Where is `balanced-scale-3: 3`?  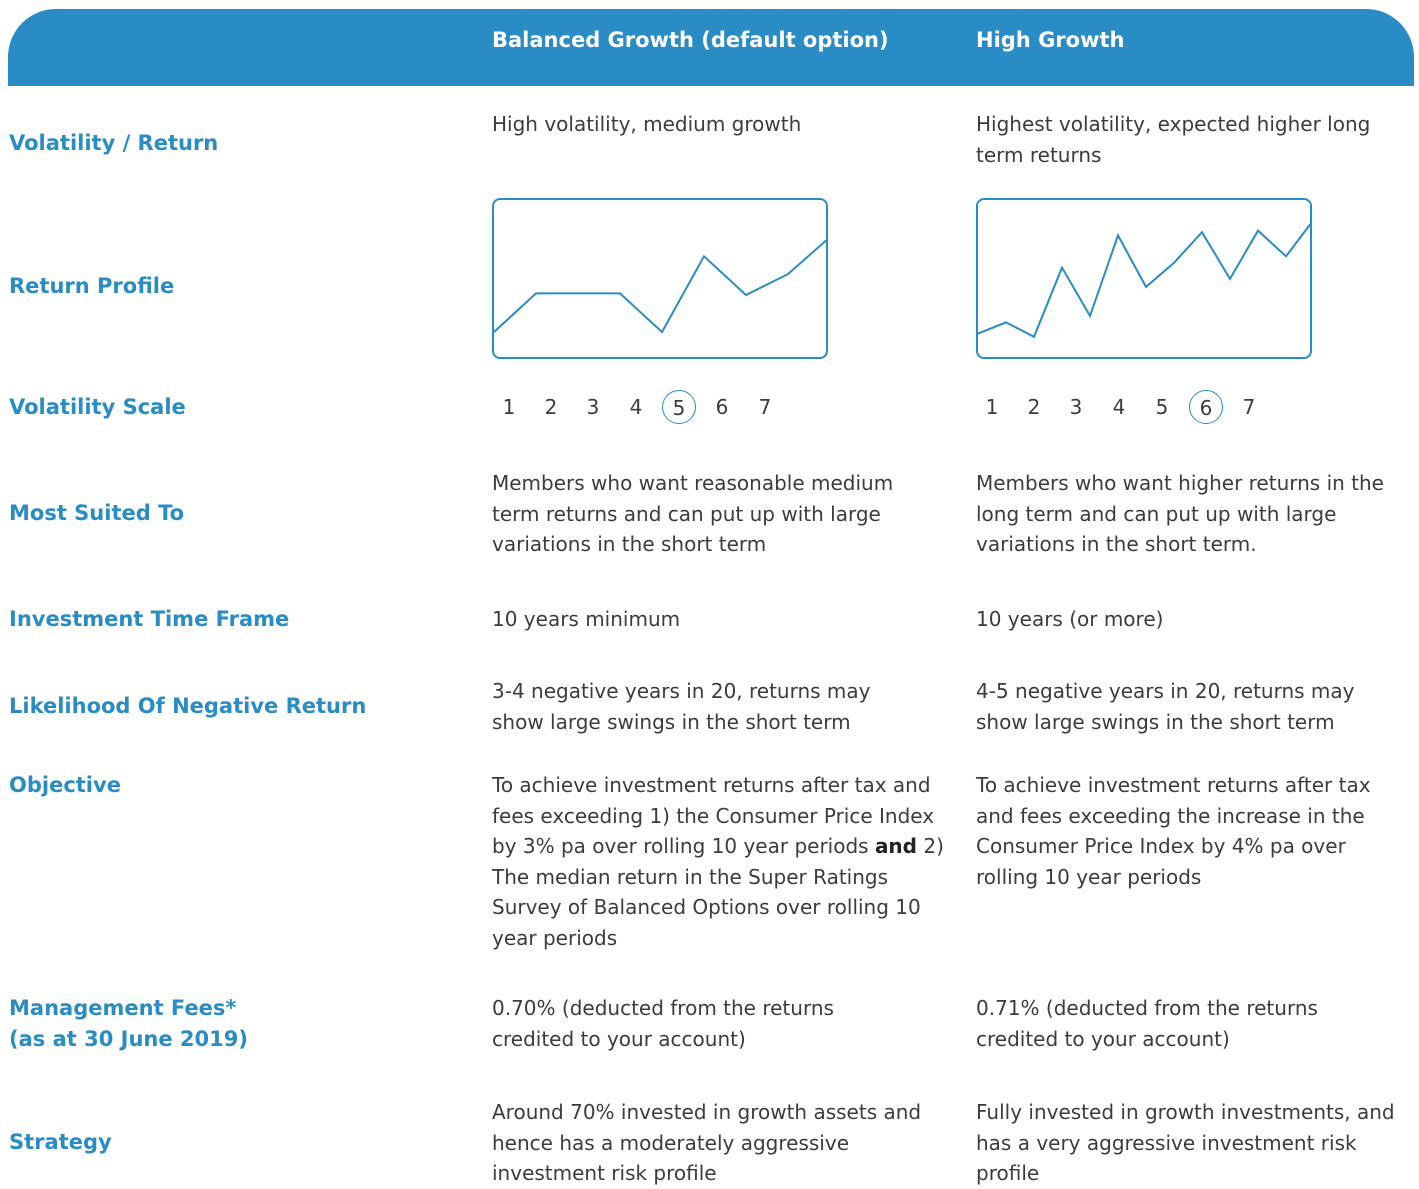
balanced-scale-3: 3 is located at coordinates (593, 407).